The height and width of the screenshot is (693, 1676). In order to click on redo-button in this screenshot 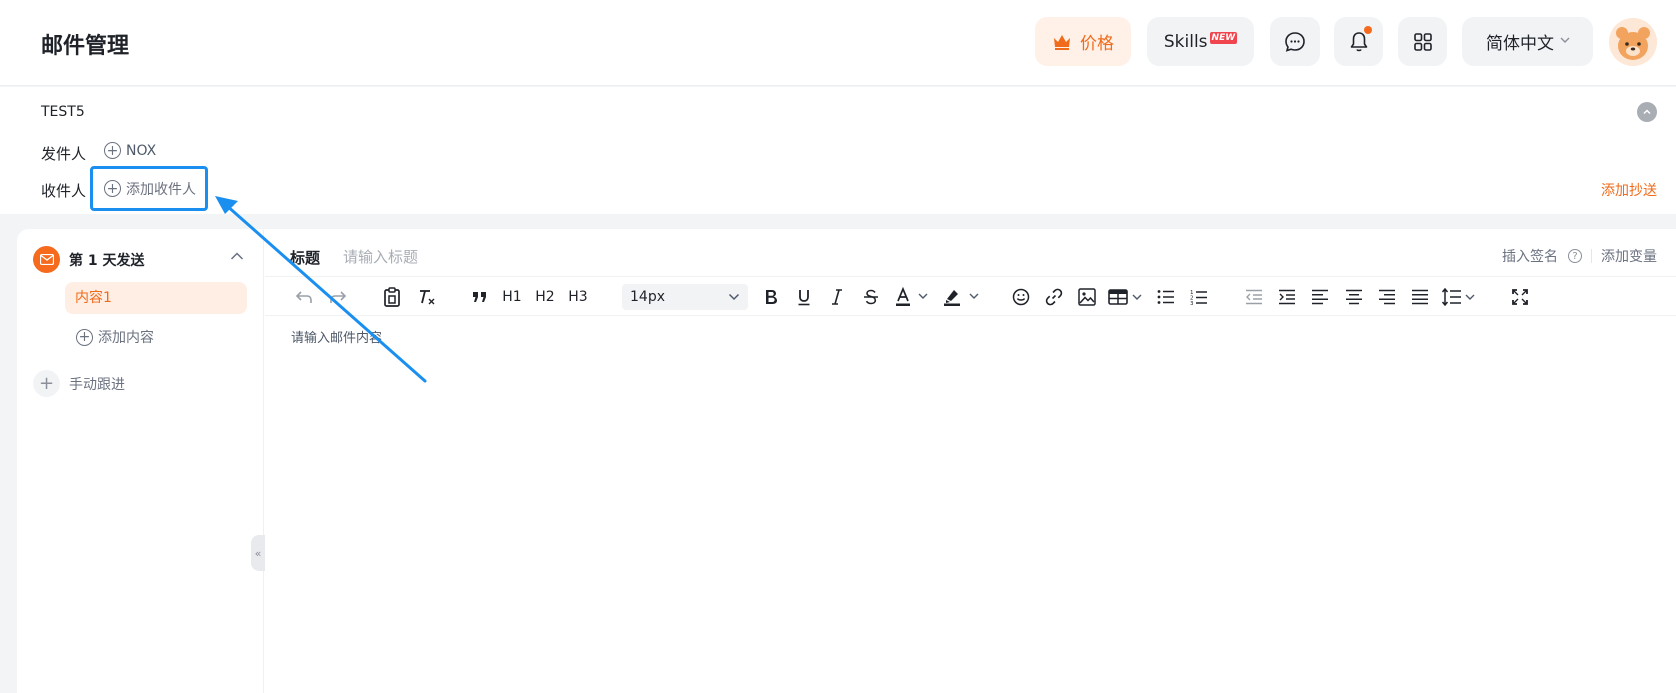, I will do `click(338, 297)`.